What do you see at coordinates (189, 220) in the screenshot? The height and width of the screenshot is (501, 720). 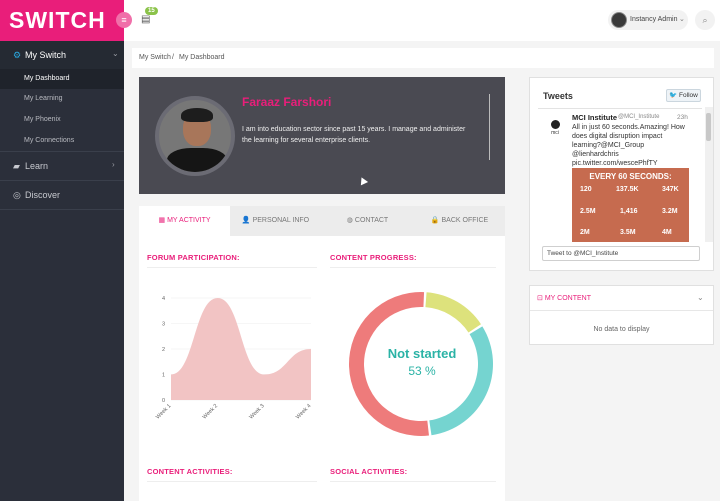 I see `tab-label: MY ACTIVITY` at bounding box center [189, 220].